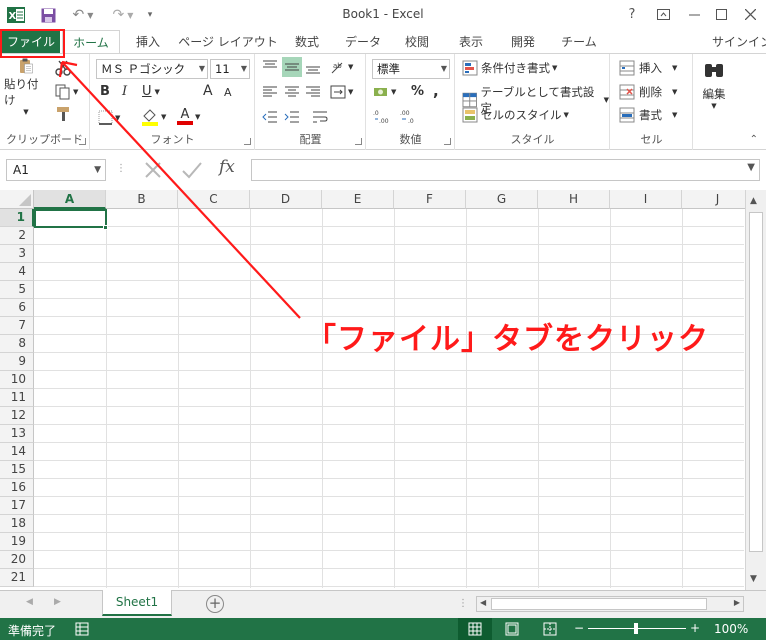 This screenshot has height=640, width=766. Describe the element at coordinates (17, 542) in the screenshot. I see `row-header: 19` at that location.